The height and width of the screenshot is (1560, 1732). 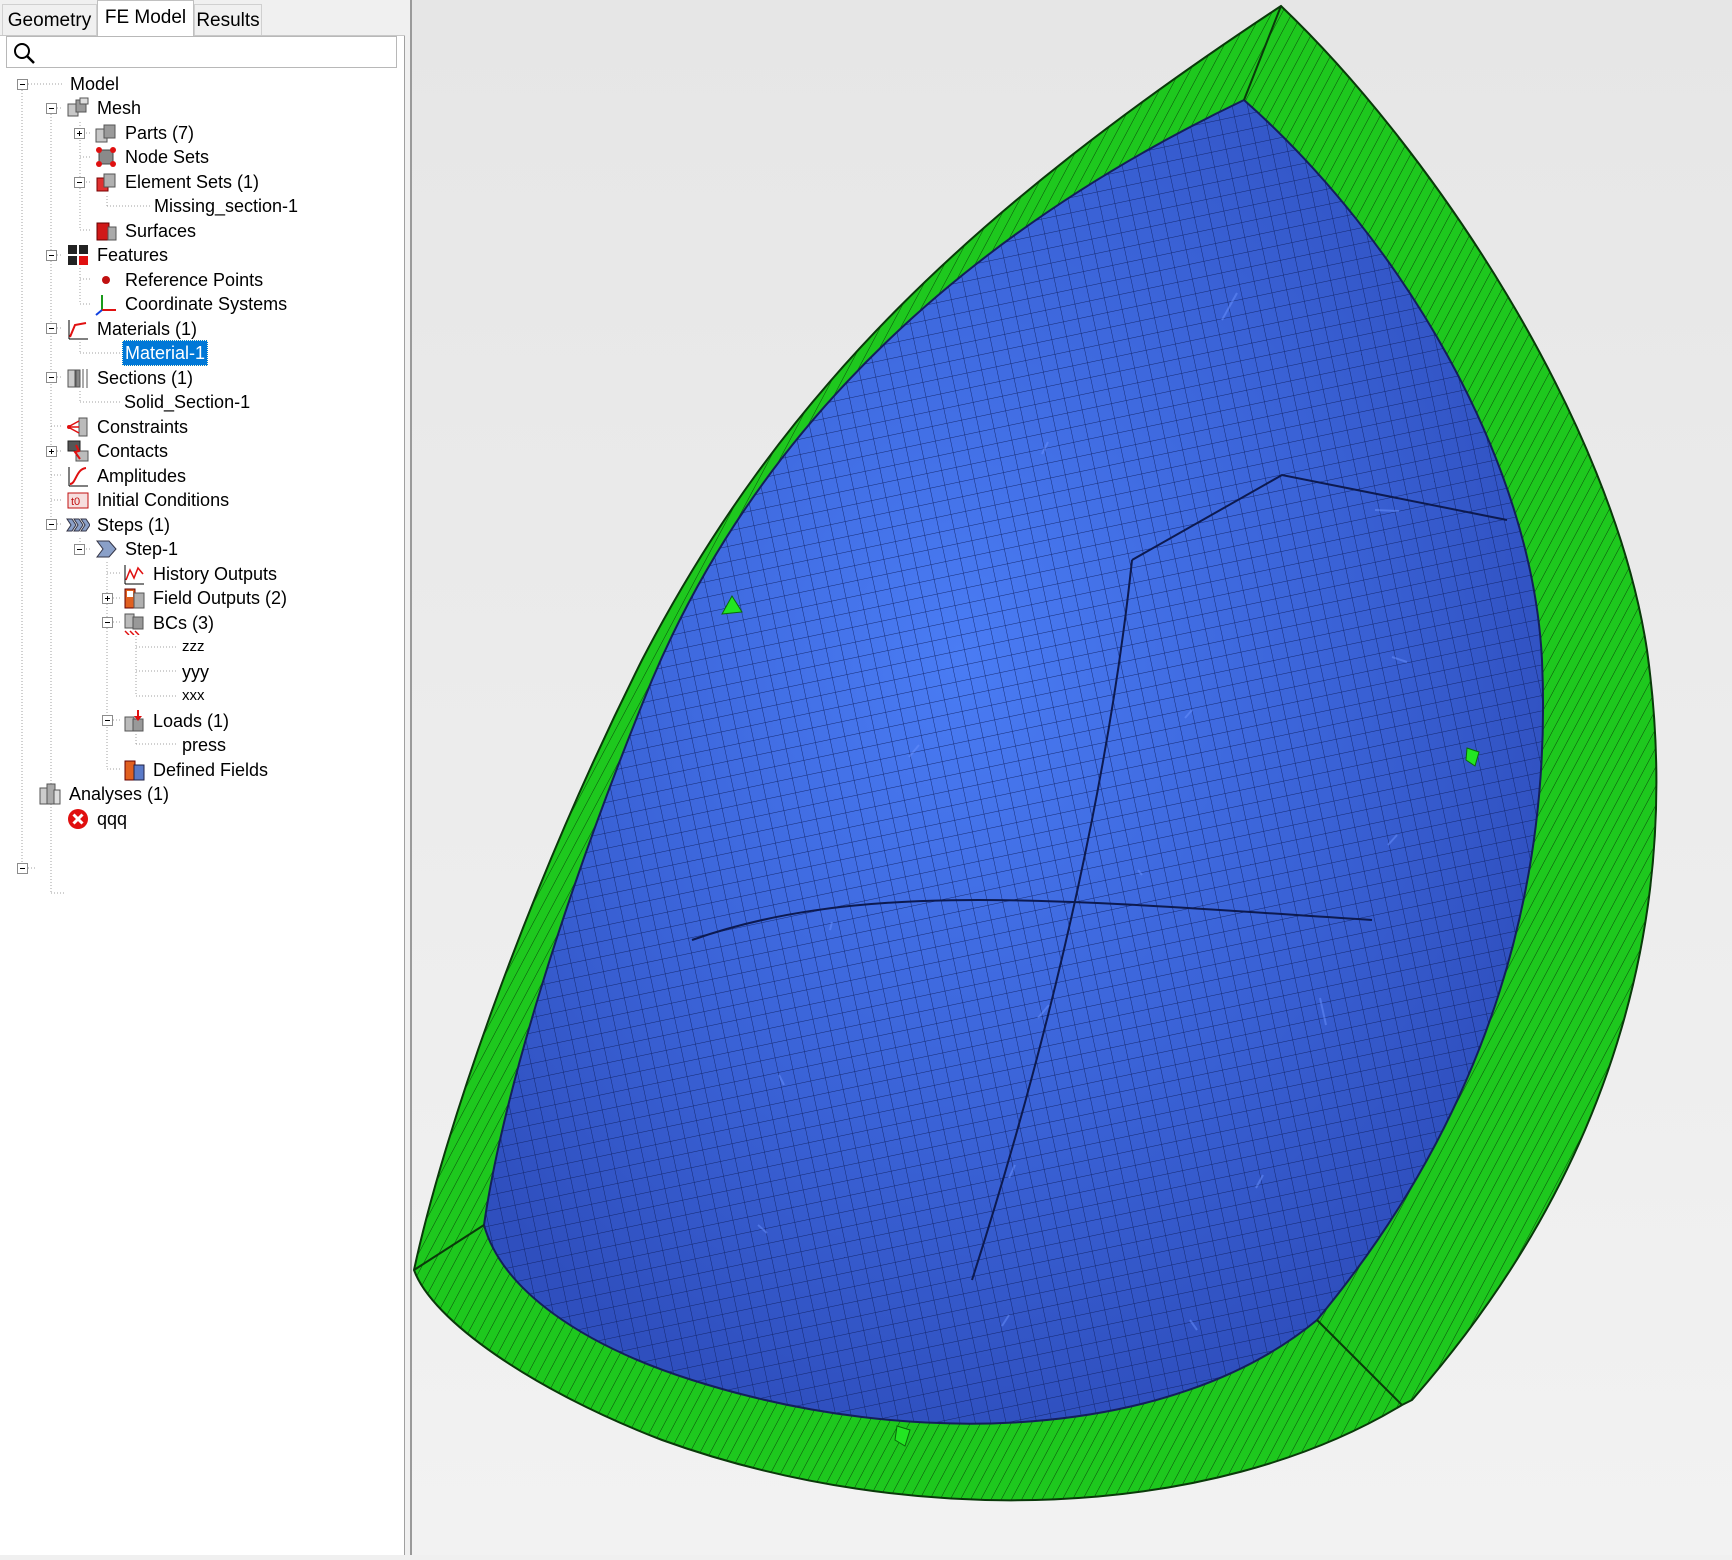 I want to click on tree-item-materials: Materials (1), so click(x=132, y=329).